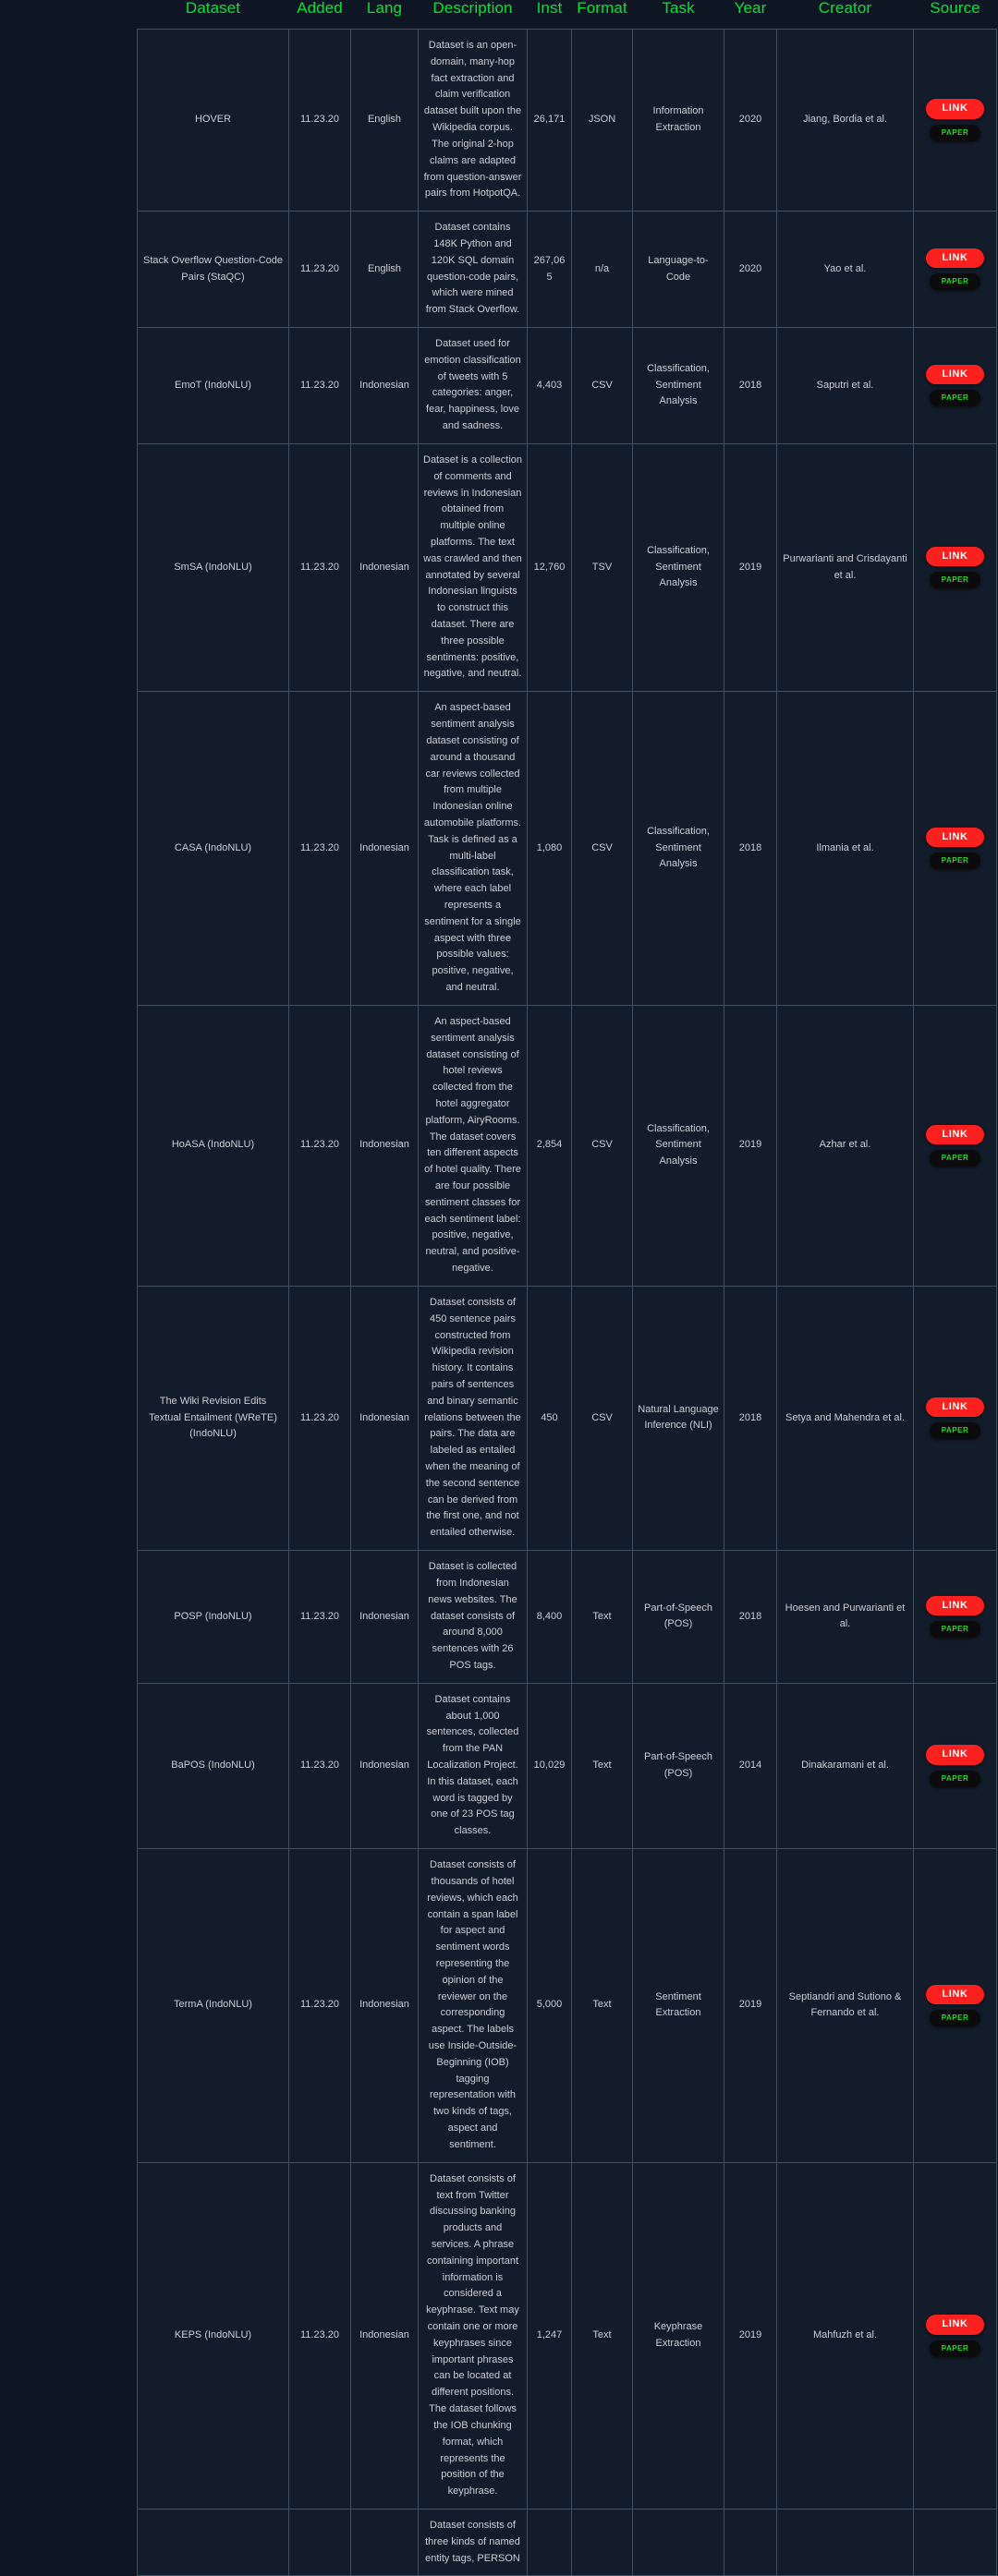 The width and height of the screenshot is (998, 2576). What do you see at coordinates (319, 15) in the screenshot?
I see `column-header-added: Added` at bounding box center [319, 15].